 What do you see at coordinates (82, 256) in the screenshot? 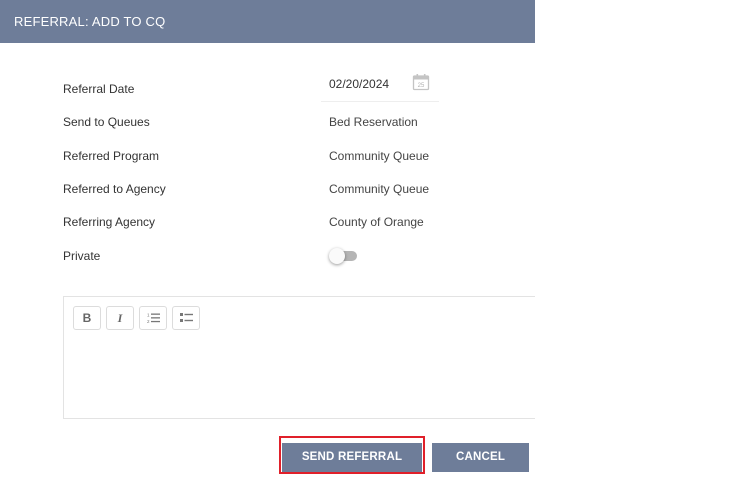
I see `private-label: Private` at bounding box center [82, 256].